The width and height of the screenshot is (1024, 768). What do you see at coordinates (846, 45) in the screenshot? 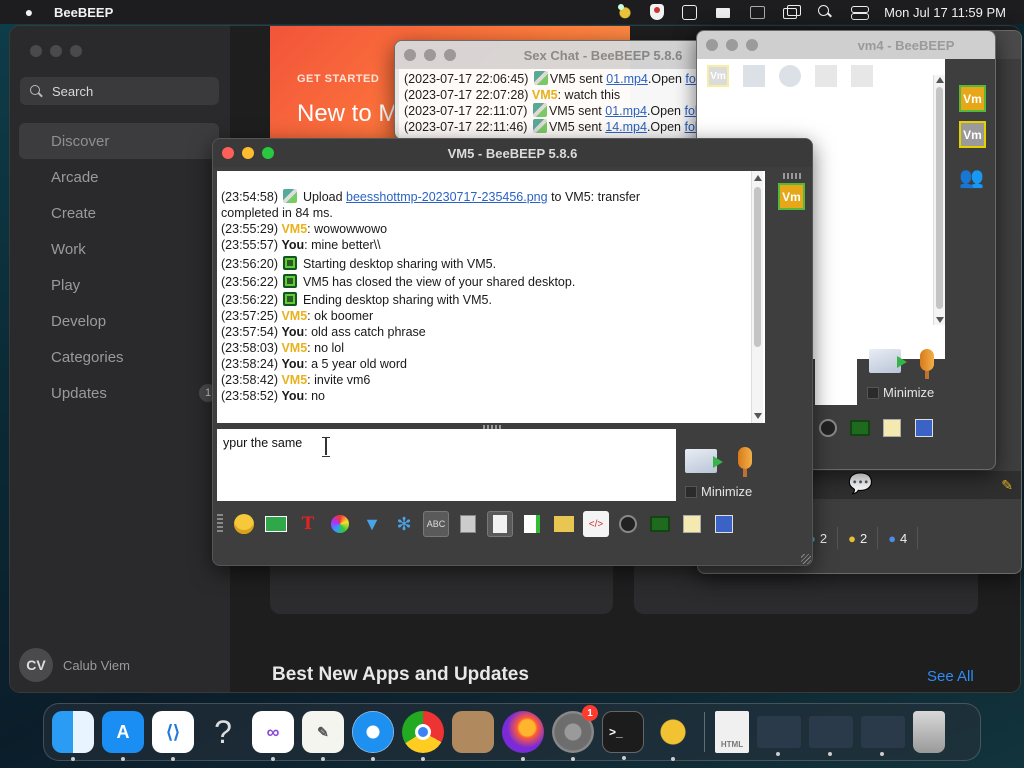
I see `vm4-titlebar: vm4 - BeeBEEP` at bounding box center [846, 45].